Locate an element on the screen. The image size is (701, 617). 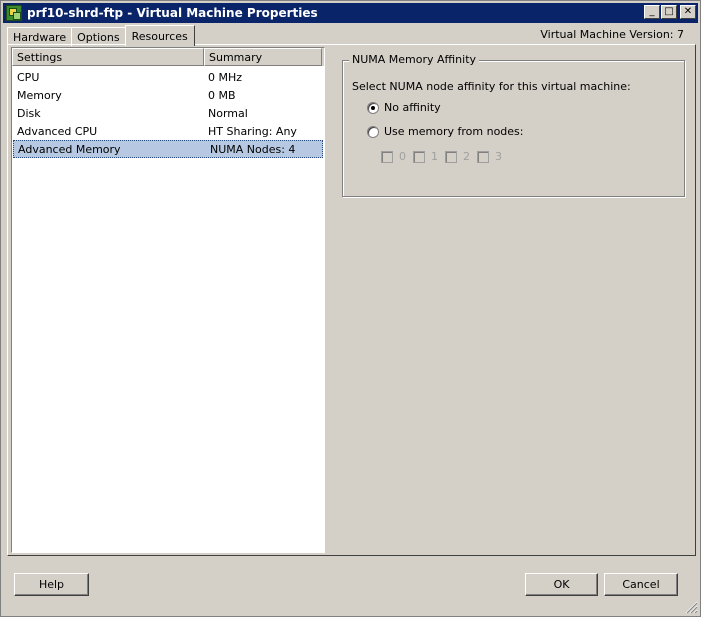
use-nodes-label: Use memory from nodes: is located at coordinates (454, 131).